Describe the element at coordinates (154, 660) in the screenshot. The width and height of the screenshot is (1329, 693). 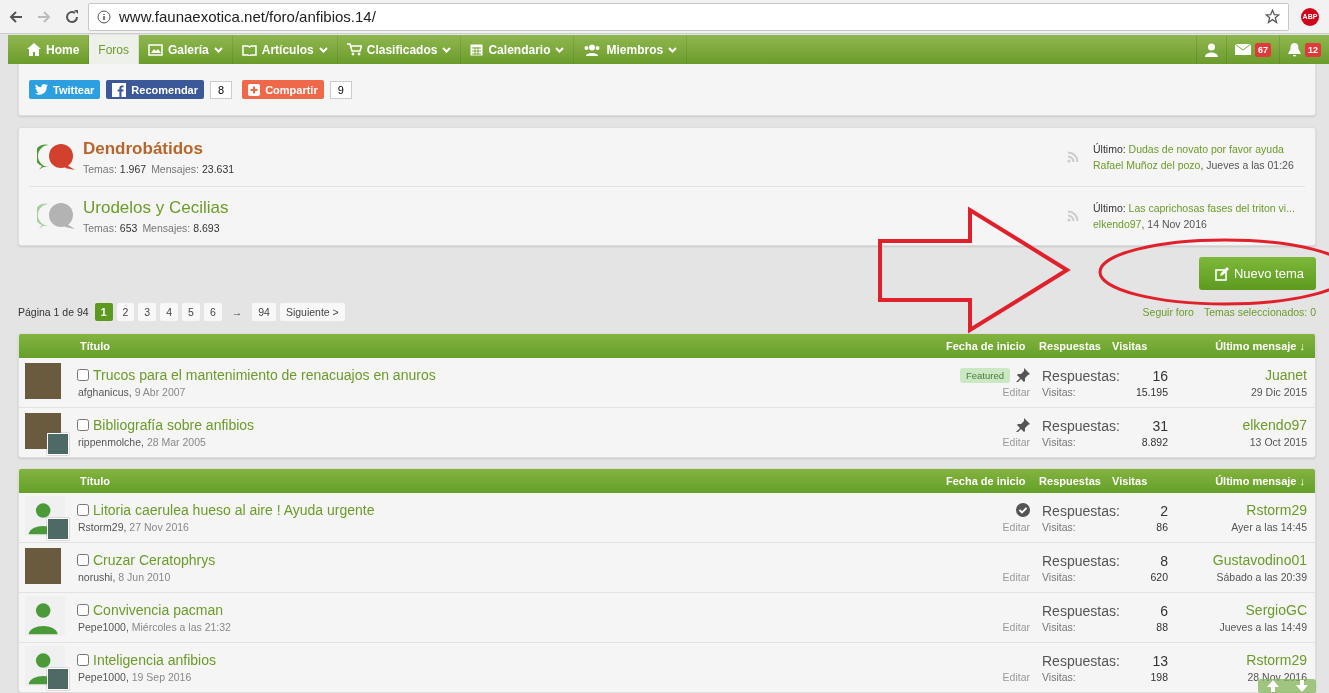
I see `thread-title-link: Inteligencia anfibios` at that location.